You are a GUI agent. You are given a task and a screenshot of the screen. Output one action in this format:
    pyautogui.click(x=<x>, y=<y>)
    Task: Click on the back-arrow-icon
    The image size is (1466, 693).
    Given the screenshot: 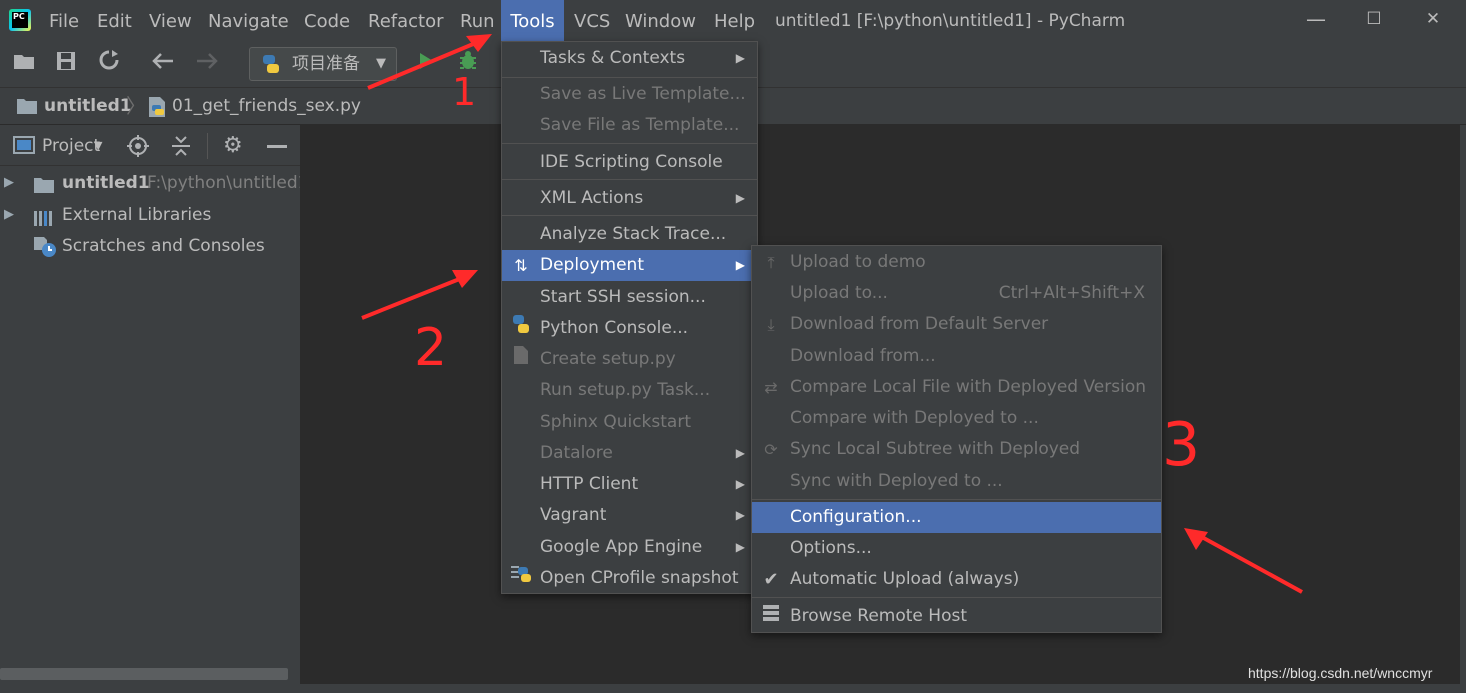 What is the action you would take?
    pyautogui.click(x=163, y=64)
    